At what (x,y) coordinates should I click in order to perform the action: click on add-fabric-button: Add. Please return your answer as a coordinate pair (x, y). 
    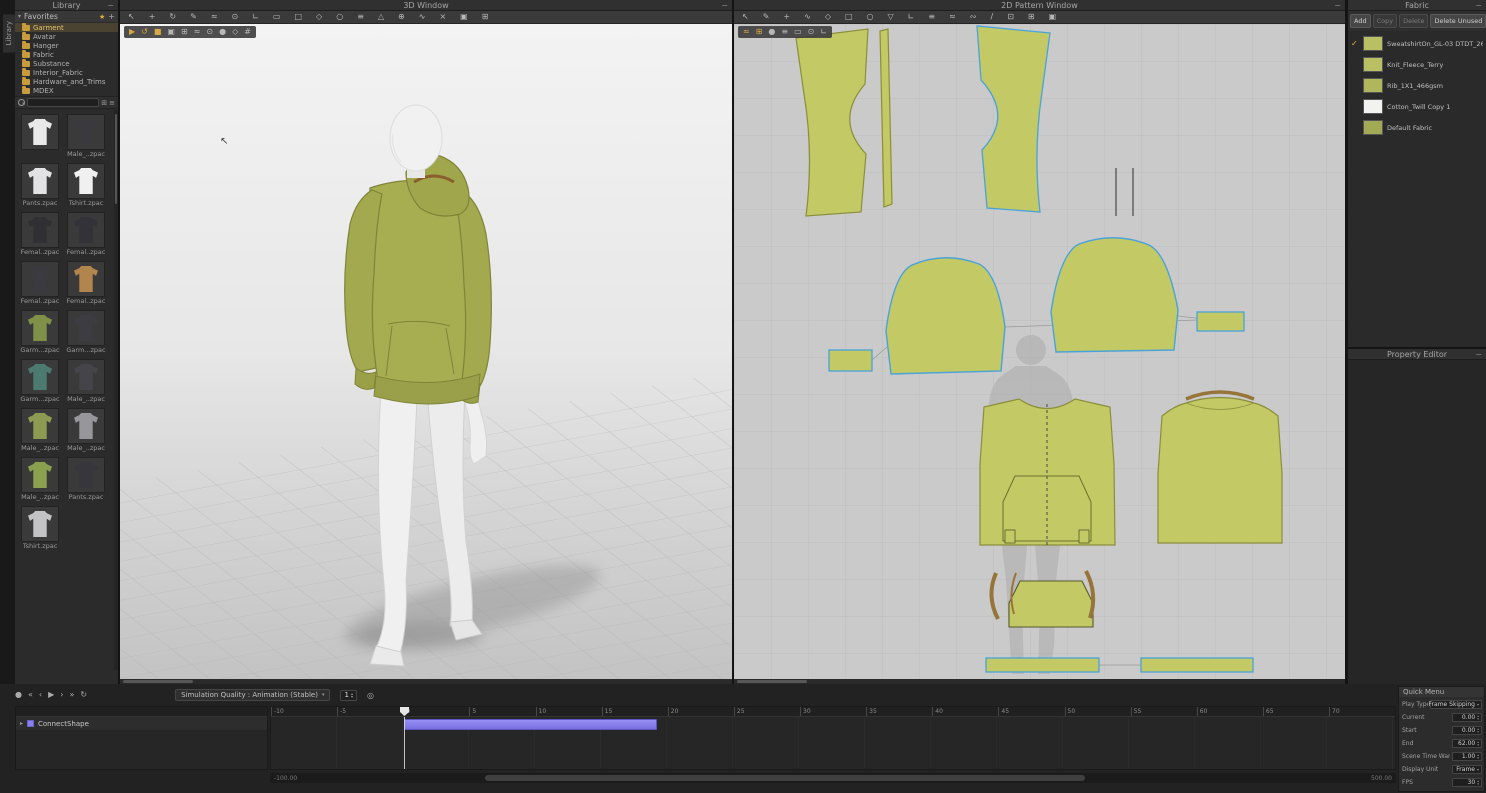
    Looking at the image, I should click on (1360, 21).